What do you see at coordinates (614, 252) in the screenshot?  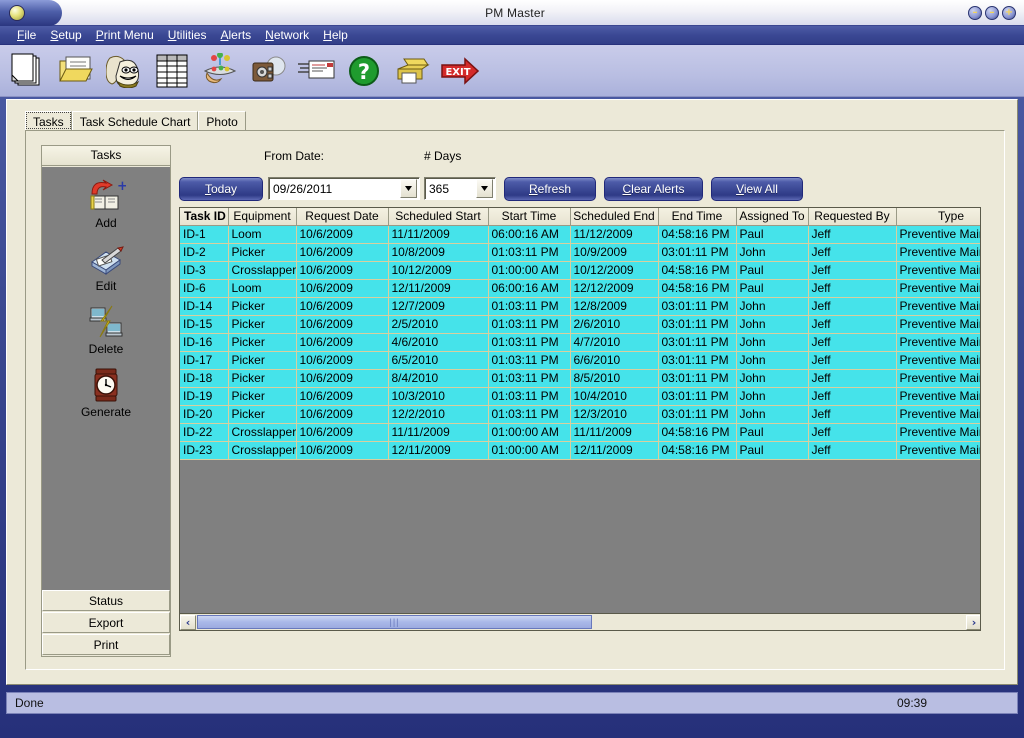 I see `table-cell: 10/9/2009` at bounding box center [614, 252].